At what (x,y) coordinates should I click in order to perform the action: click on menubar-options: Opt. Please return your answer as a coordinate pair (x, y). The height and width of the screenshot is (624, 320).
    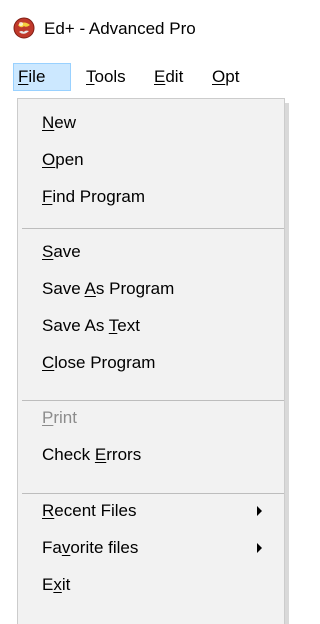
    Looking at the image, I should click on (225, 77).